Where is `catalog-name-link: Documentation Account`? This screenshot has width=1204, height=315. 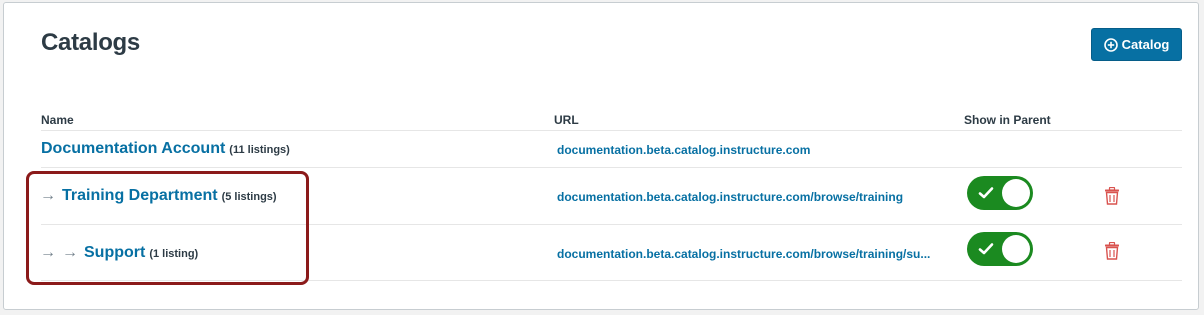 catalog-name-link: Documentation Account is located at coordinates (133, 149).